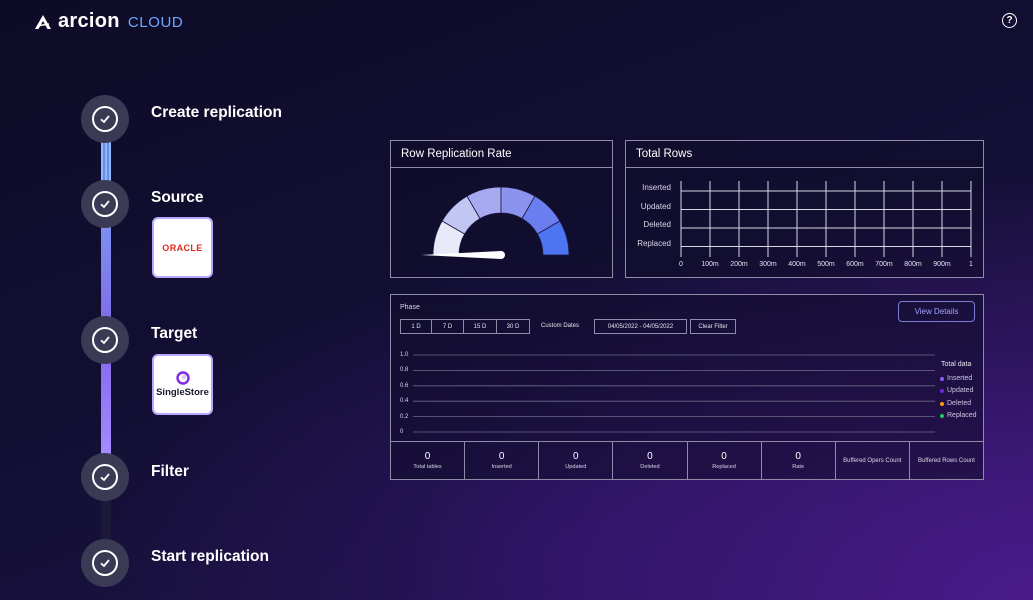  I want to click on y-tick: 0.4, so click(404, 401).